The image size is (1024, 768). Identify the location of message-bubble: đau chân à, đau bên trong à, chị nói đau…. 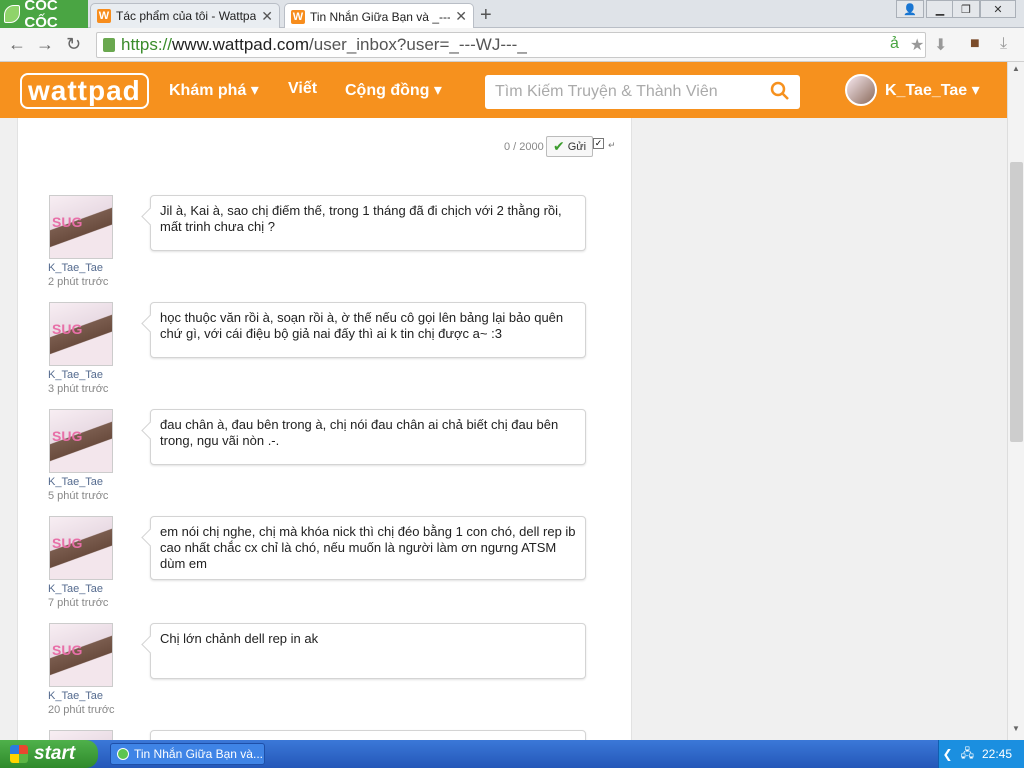
(368, 437).